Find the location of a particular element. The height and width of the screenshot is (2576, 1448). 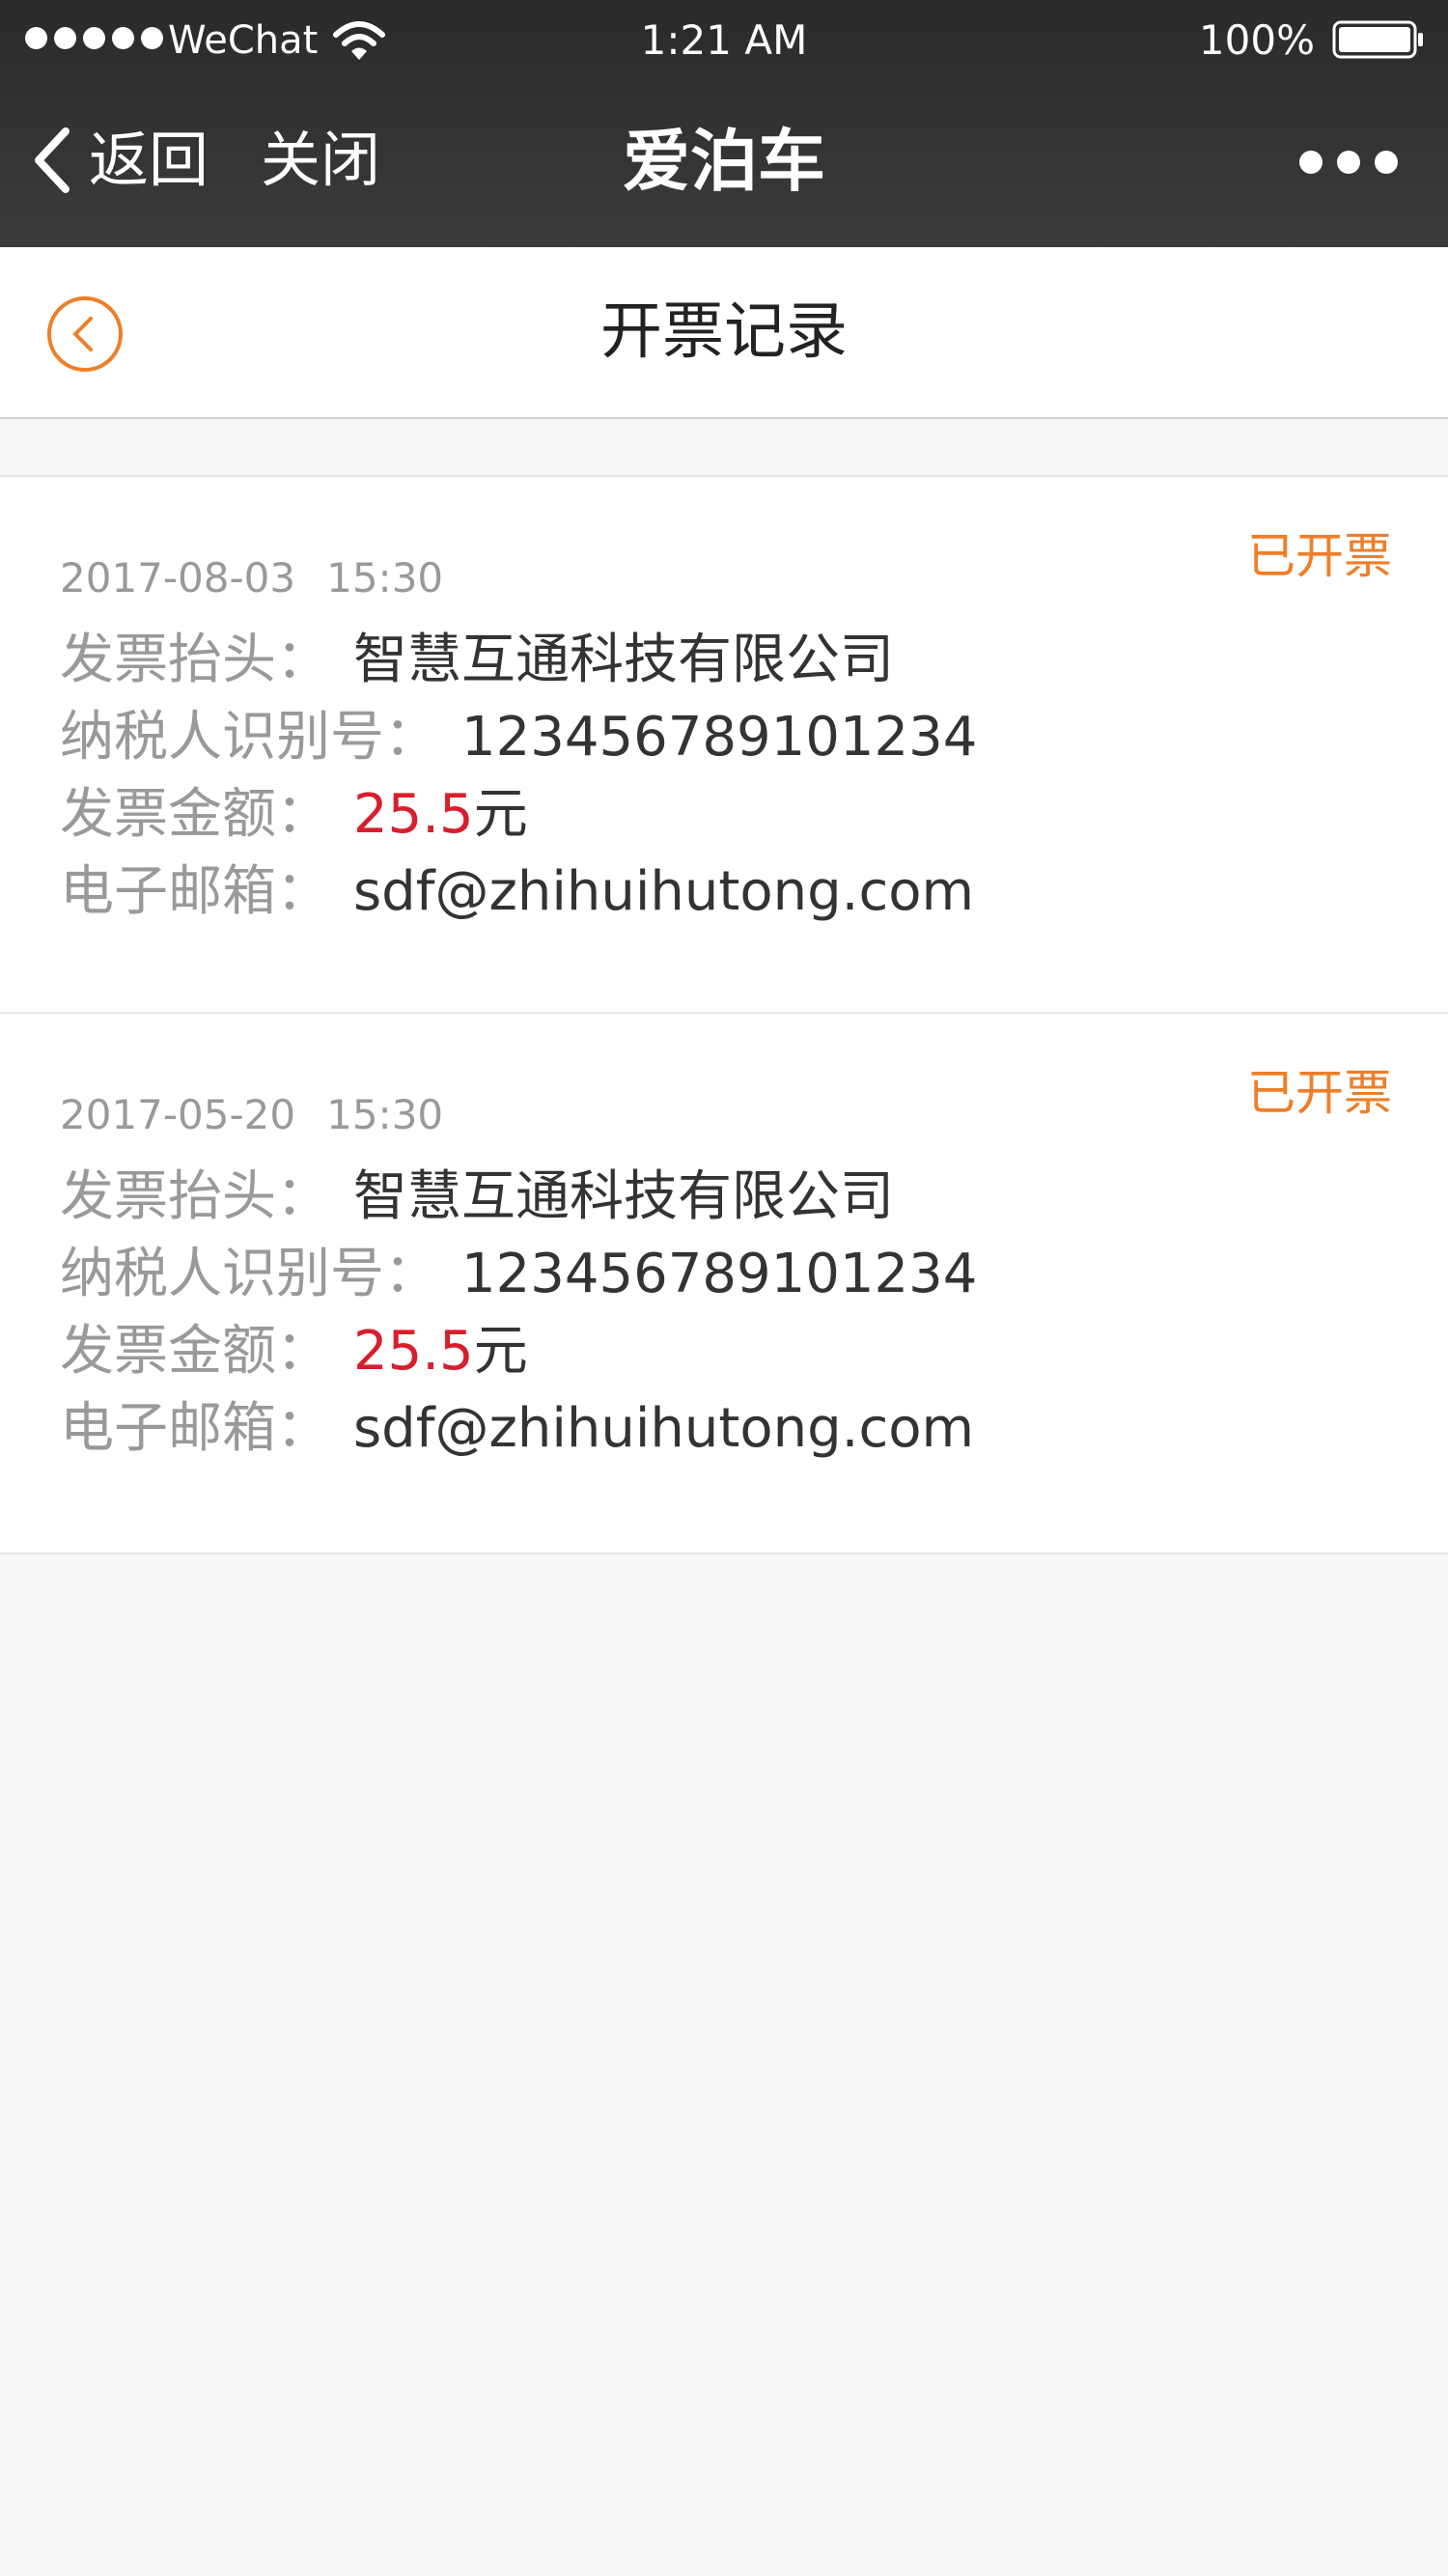

wechat-page-title: 爱泊车 is located at coordinates (724, 162).